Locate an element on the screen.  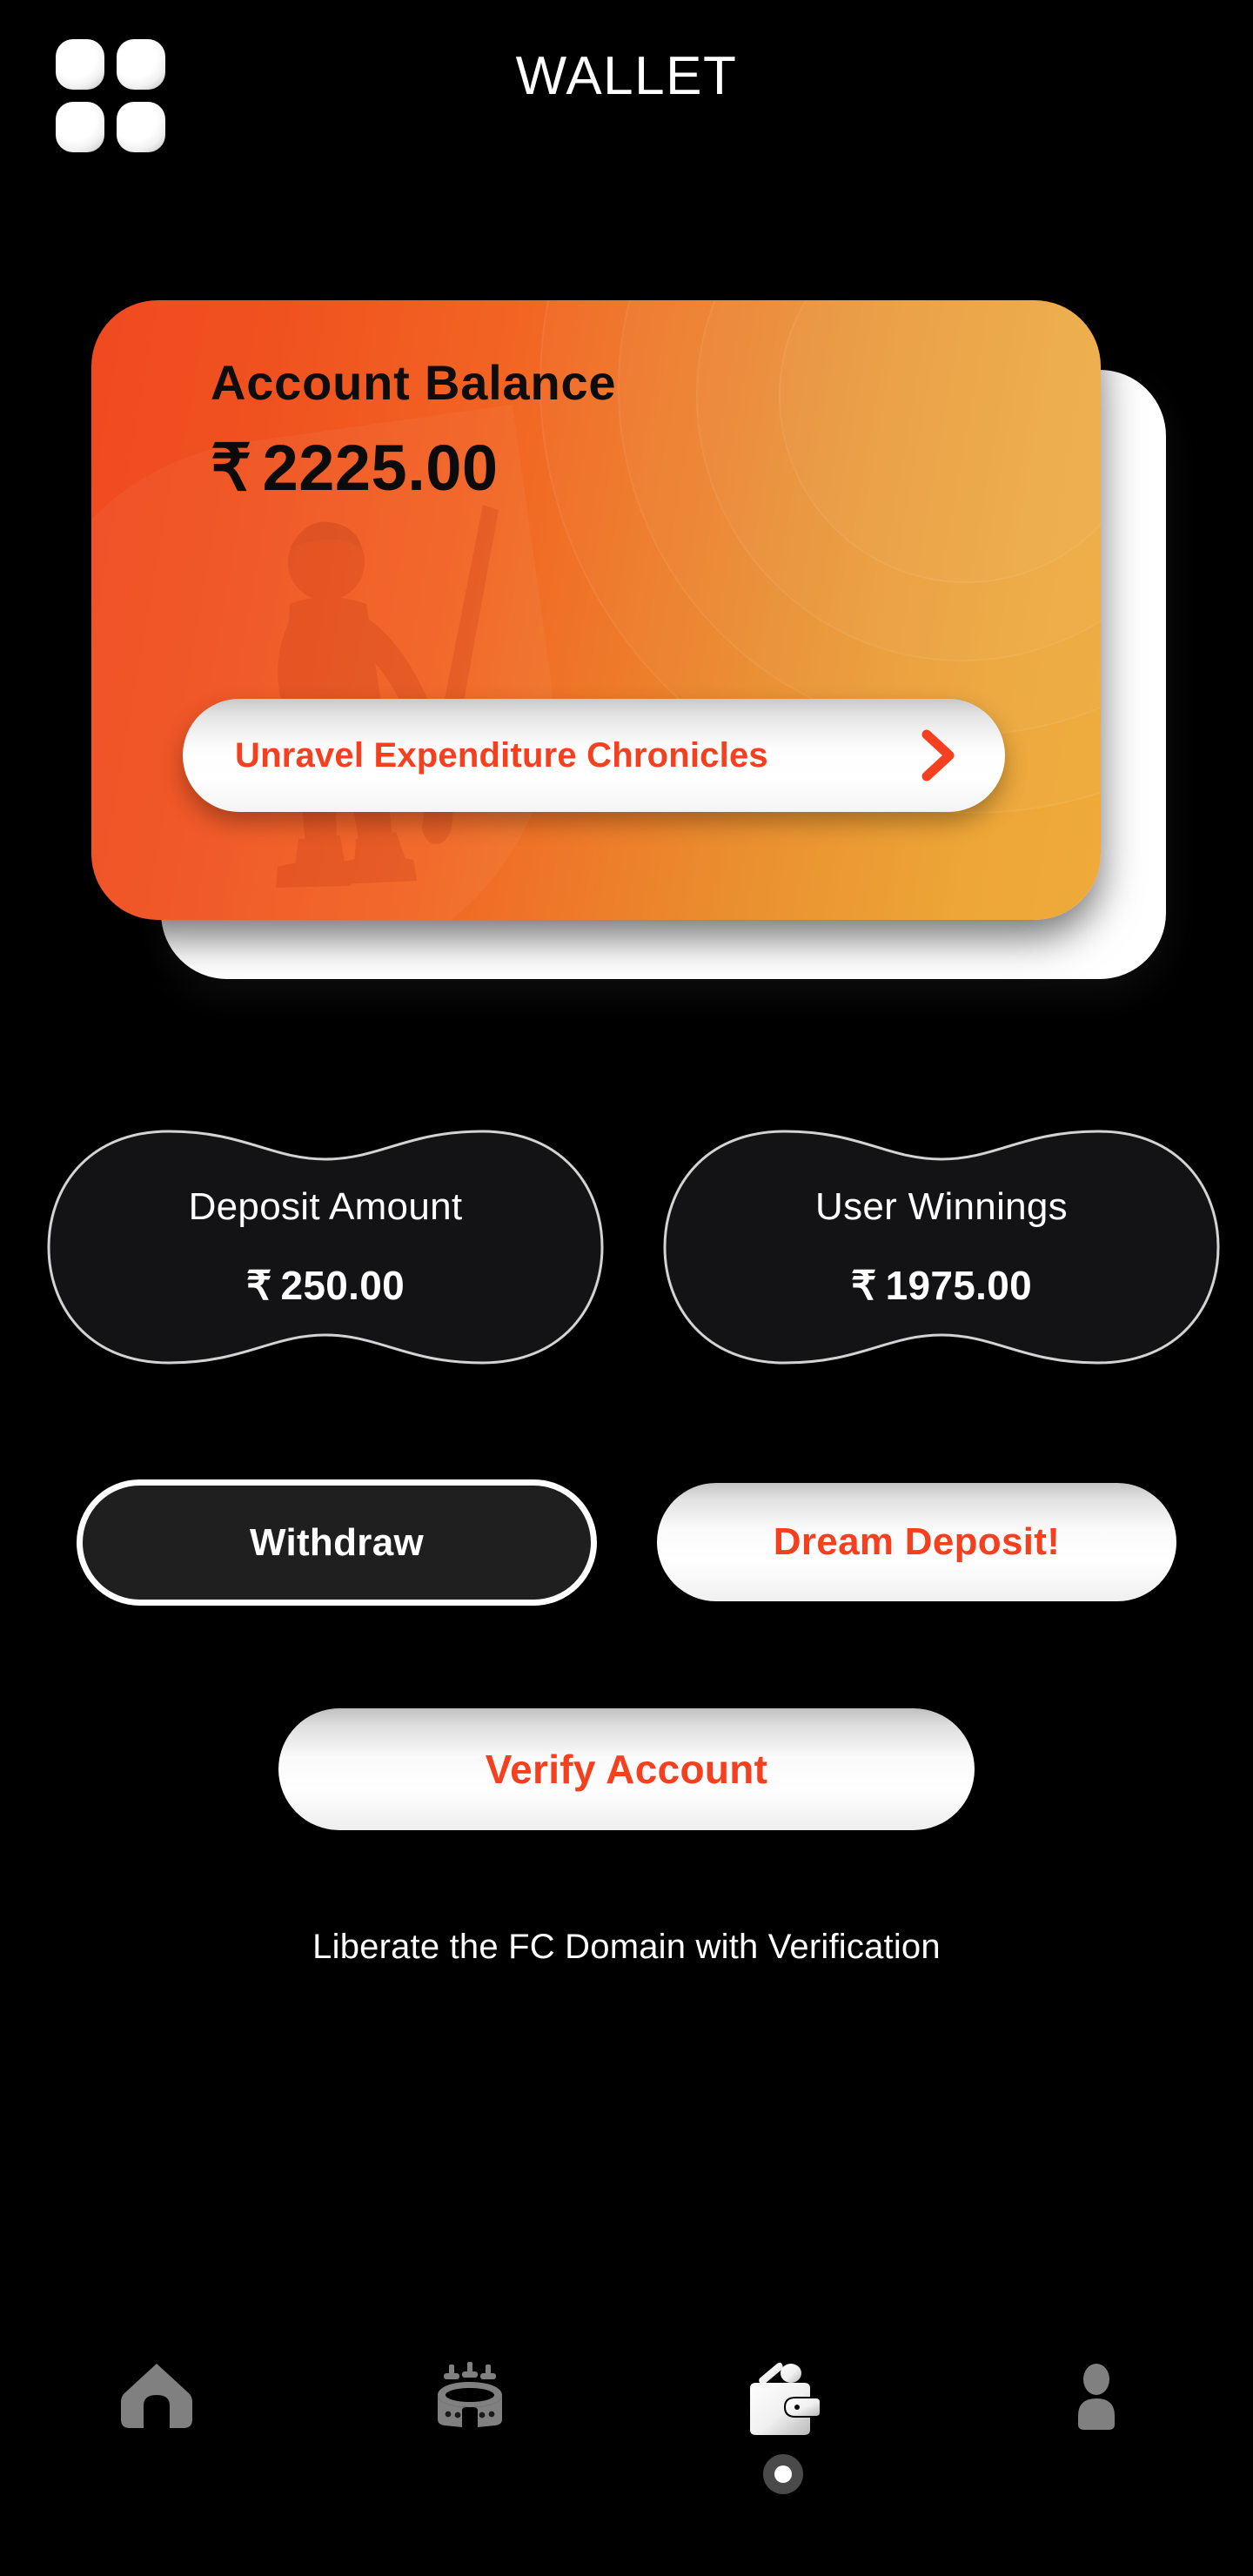
bottom-navigation-bar is located at coordinates (626, 2454).